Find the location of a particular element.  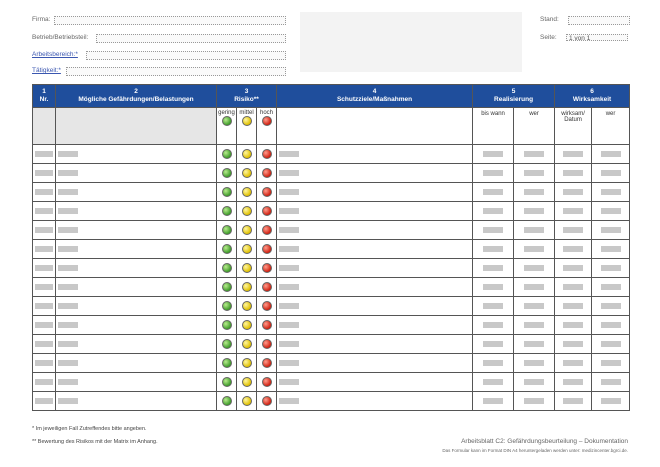

taetigkeit-field is located at coordinates (176, 71).